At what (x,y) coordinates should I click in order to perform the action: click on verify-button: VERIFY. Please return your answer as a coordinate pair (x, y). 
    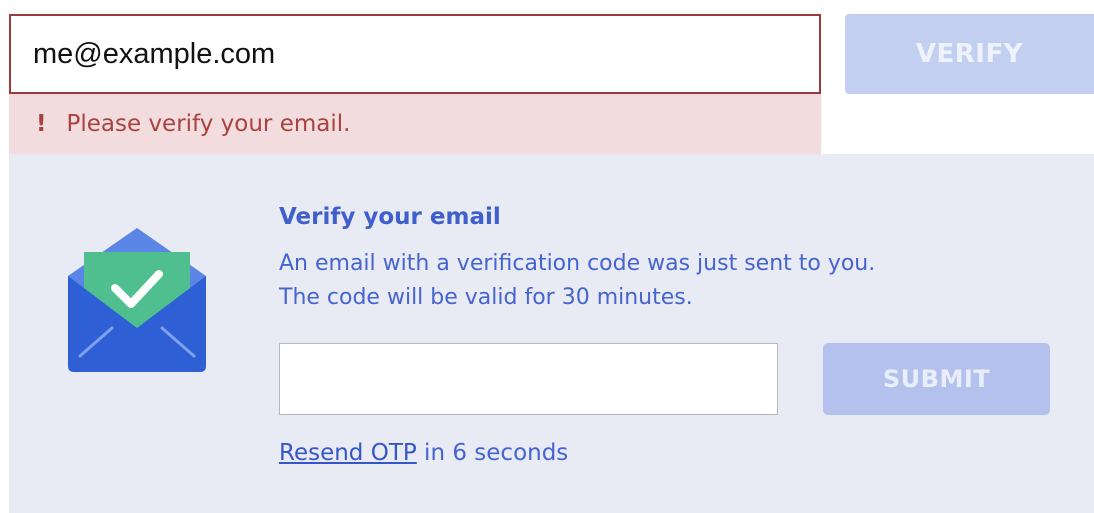
    Looking at the image, I should click on (969, 54).